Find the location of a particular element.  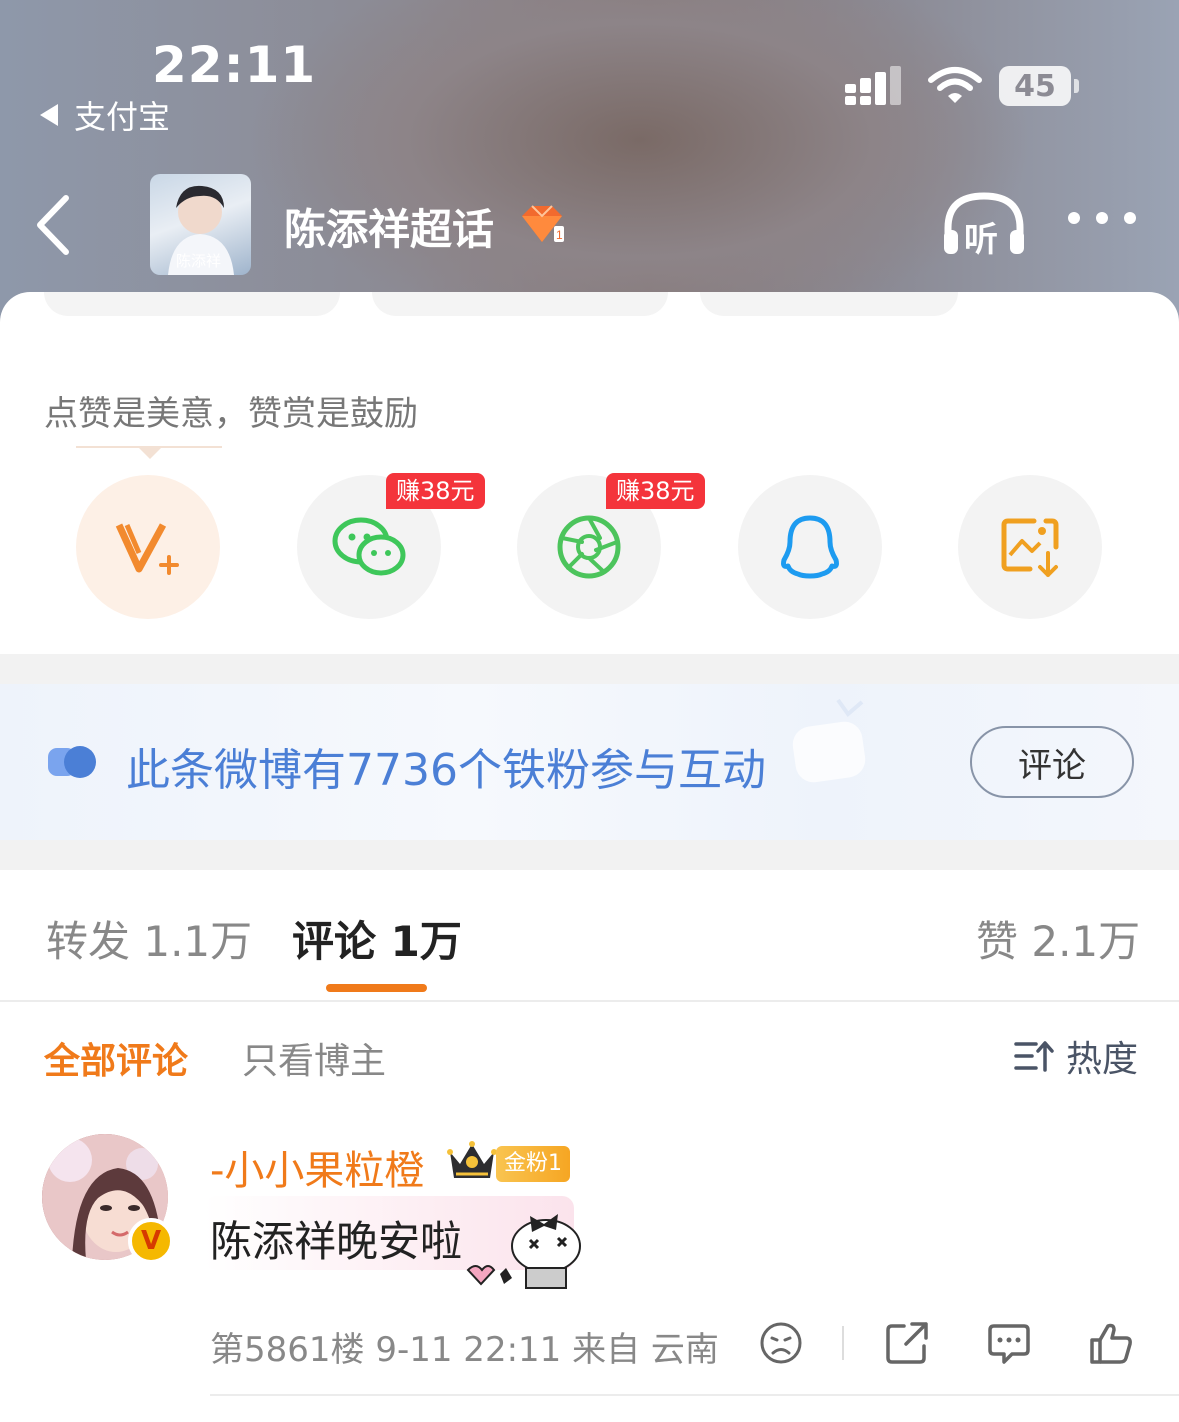

tab-divider is located at coordinates (589, 1001).